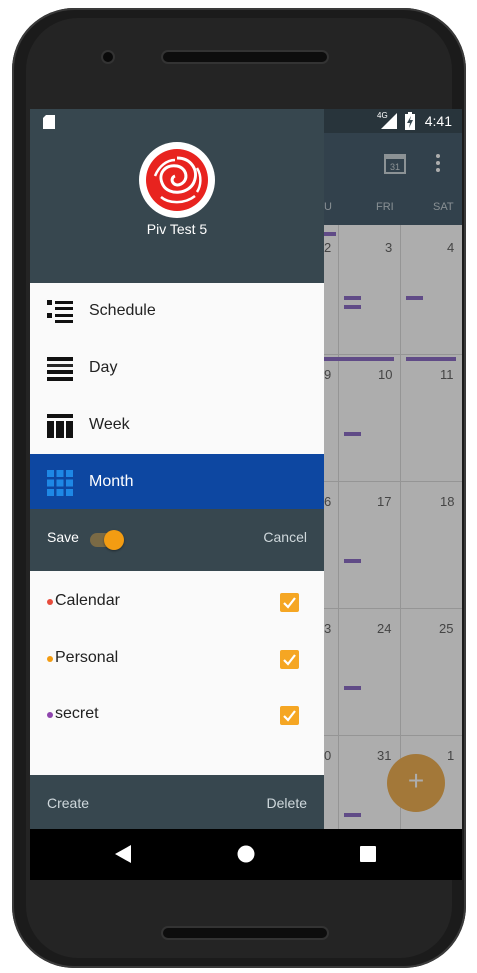  Describe the element at coordinates (87, 600) in the screenshot. I see `calendar-label: Calendar` at that location.